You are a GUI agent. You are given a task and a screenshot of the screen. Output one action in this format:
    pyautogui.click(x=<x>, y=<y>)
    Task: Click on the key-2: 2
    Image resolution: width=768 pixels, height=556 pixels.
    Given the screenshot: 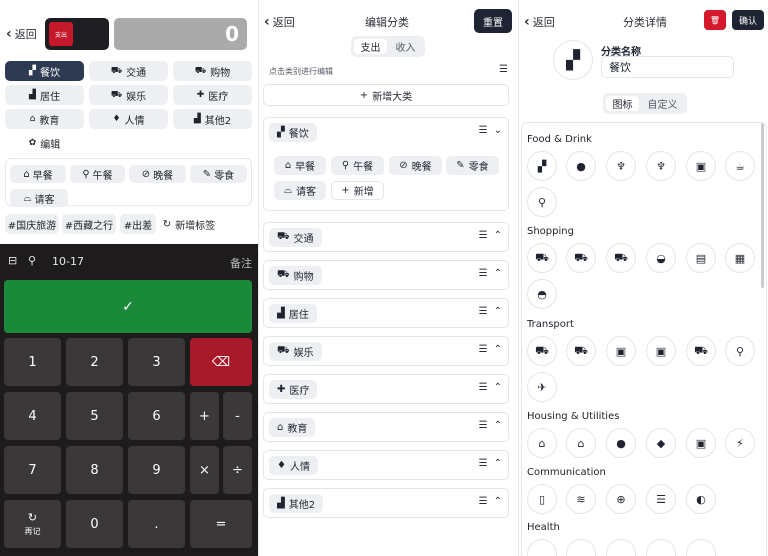 What is the action you would take?
    pyautogui.click(x=94, y=362)
    